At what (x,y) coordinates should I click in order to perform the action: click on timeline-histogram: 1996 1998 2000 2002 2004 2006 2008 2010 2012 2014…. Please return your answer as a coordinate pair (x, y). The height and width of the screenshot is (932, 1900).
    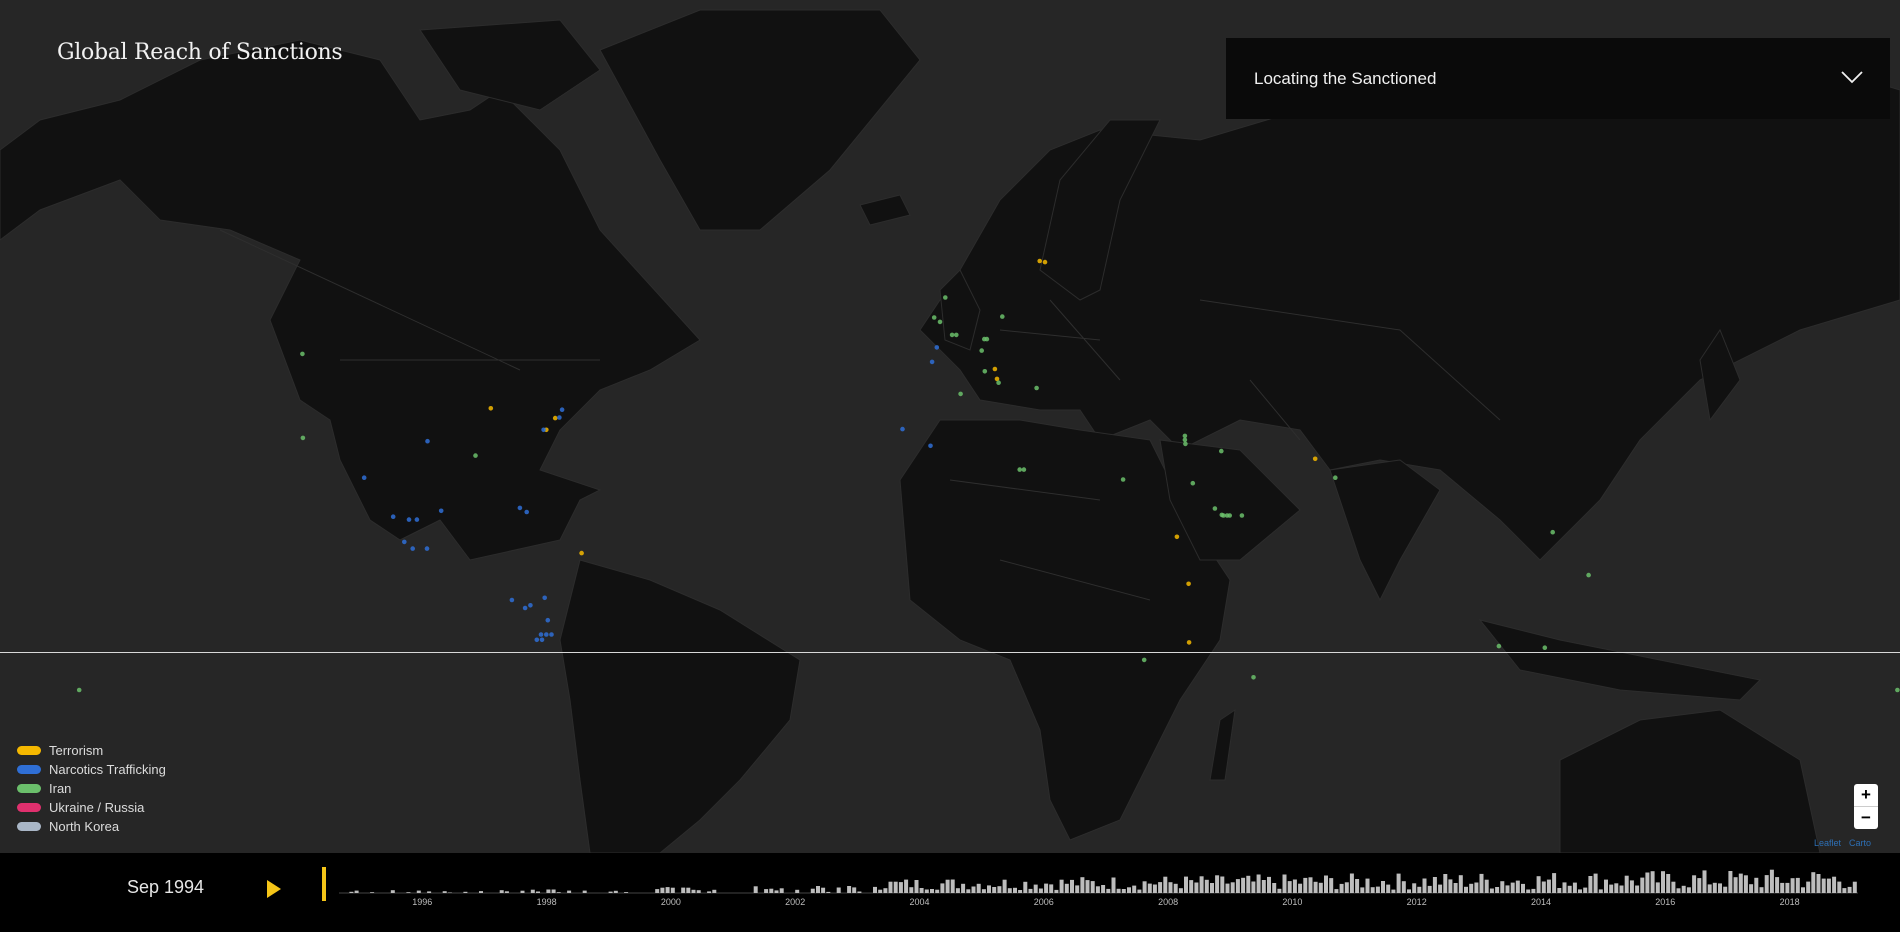
    Looking at the image, I should click on (950, 892).